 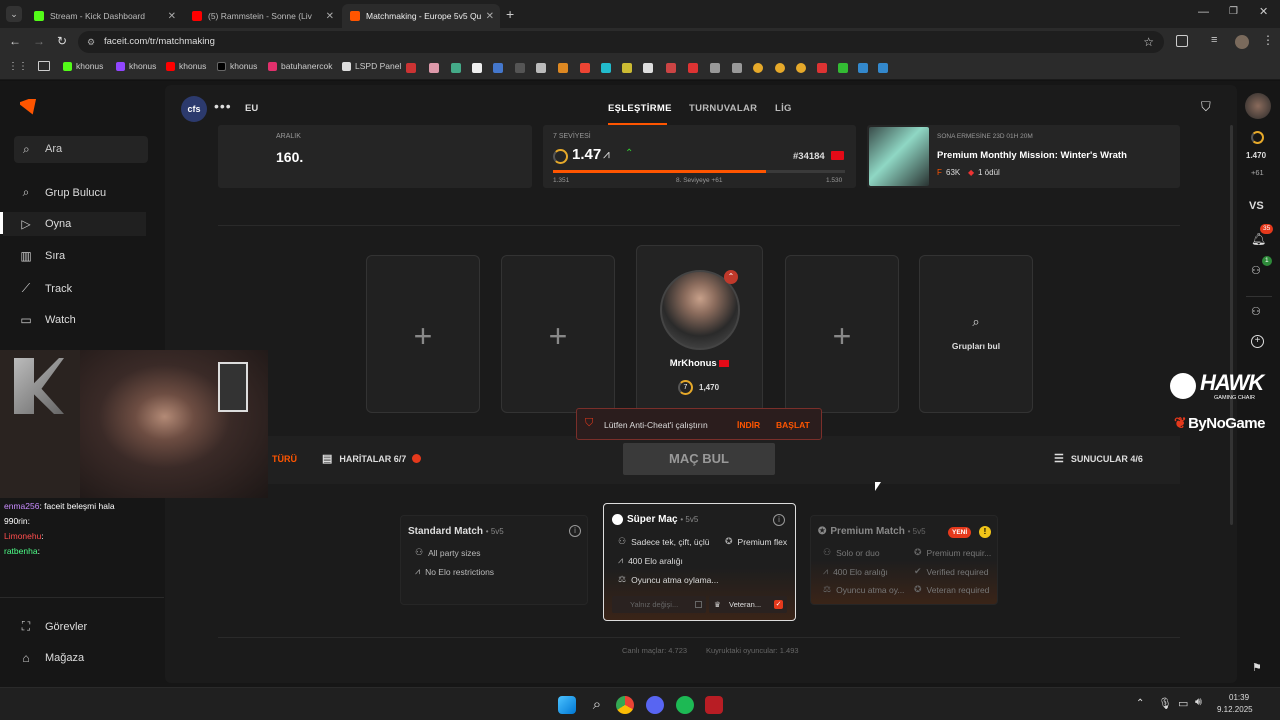 I want to click on windows-start-icon, so click(x=567, y=705).